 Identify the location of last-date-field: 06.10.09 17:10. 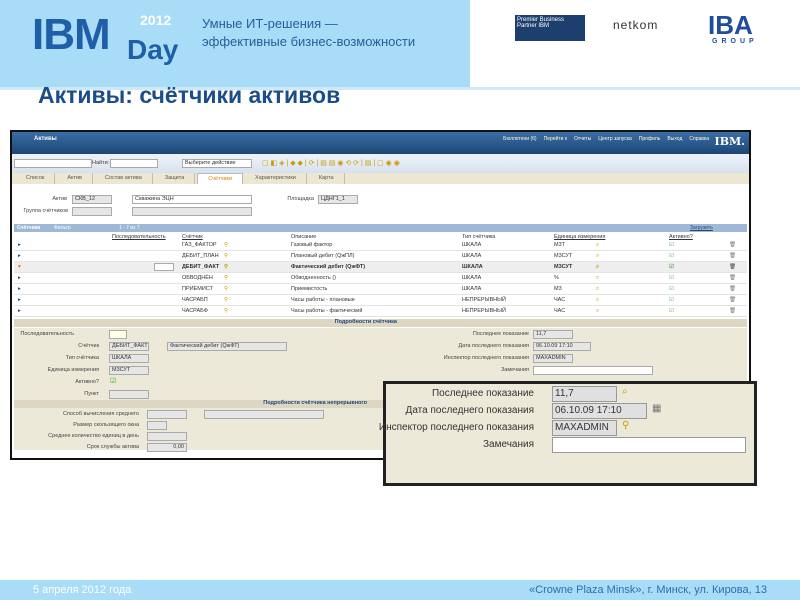
(562, 346).